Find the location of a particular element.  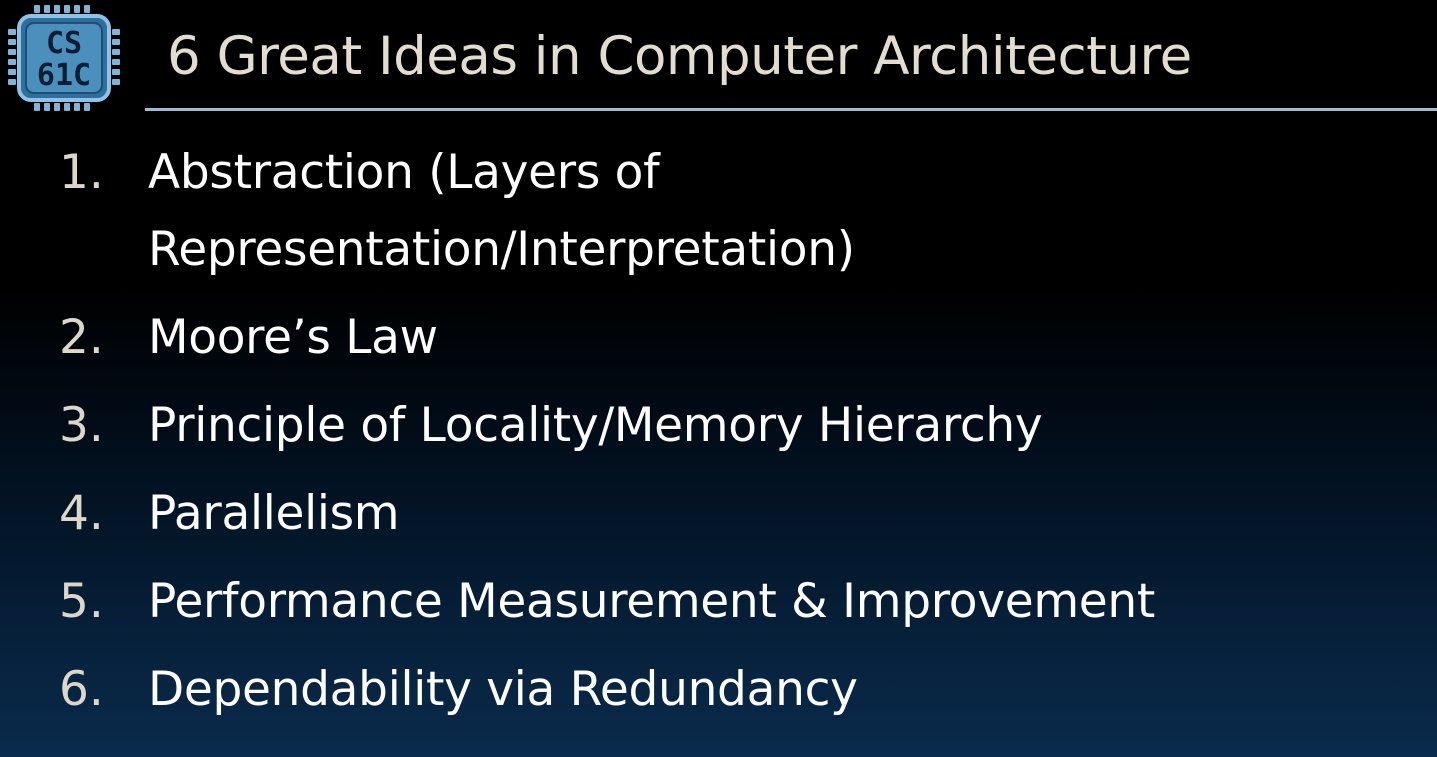

list-item: 4. Parallelism is located at coordinates (718, 513).